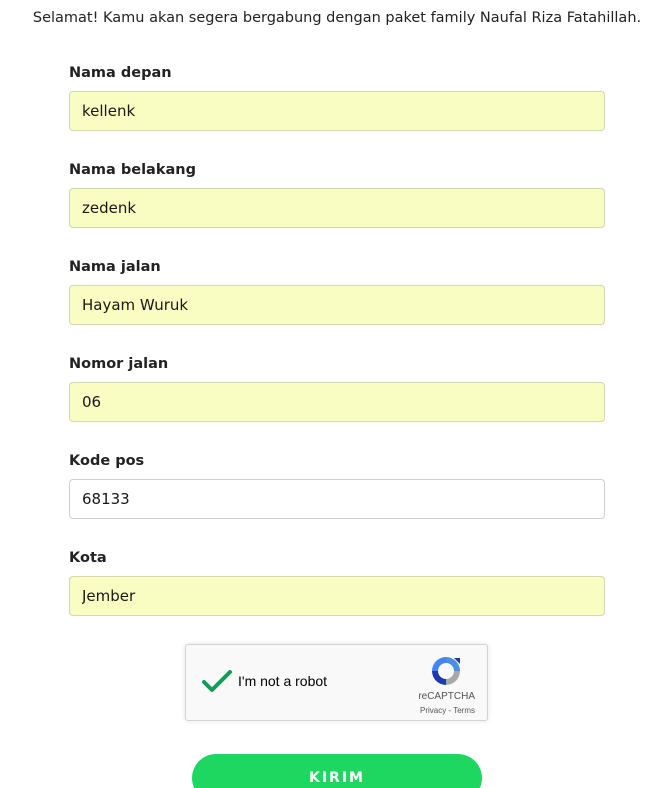  I want to click on street-number-input, so click(337, 402).